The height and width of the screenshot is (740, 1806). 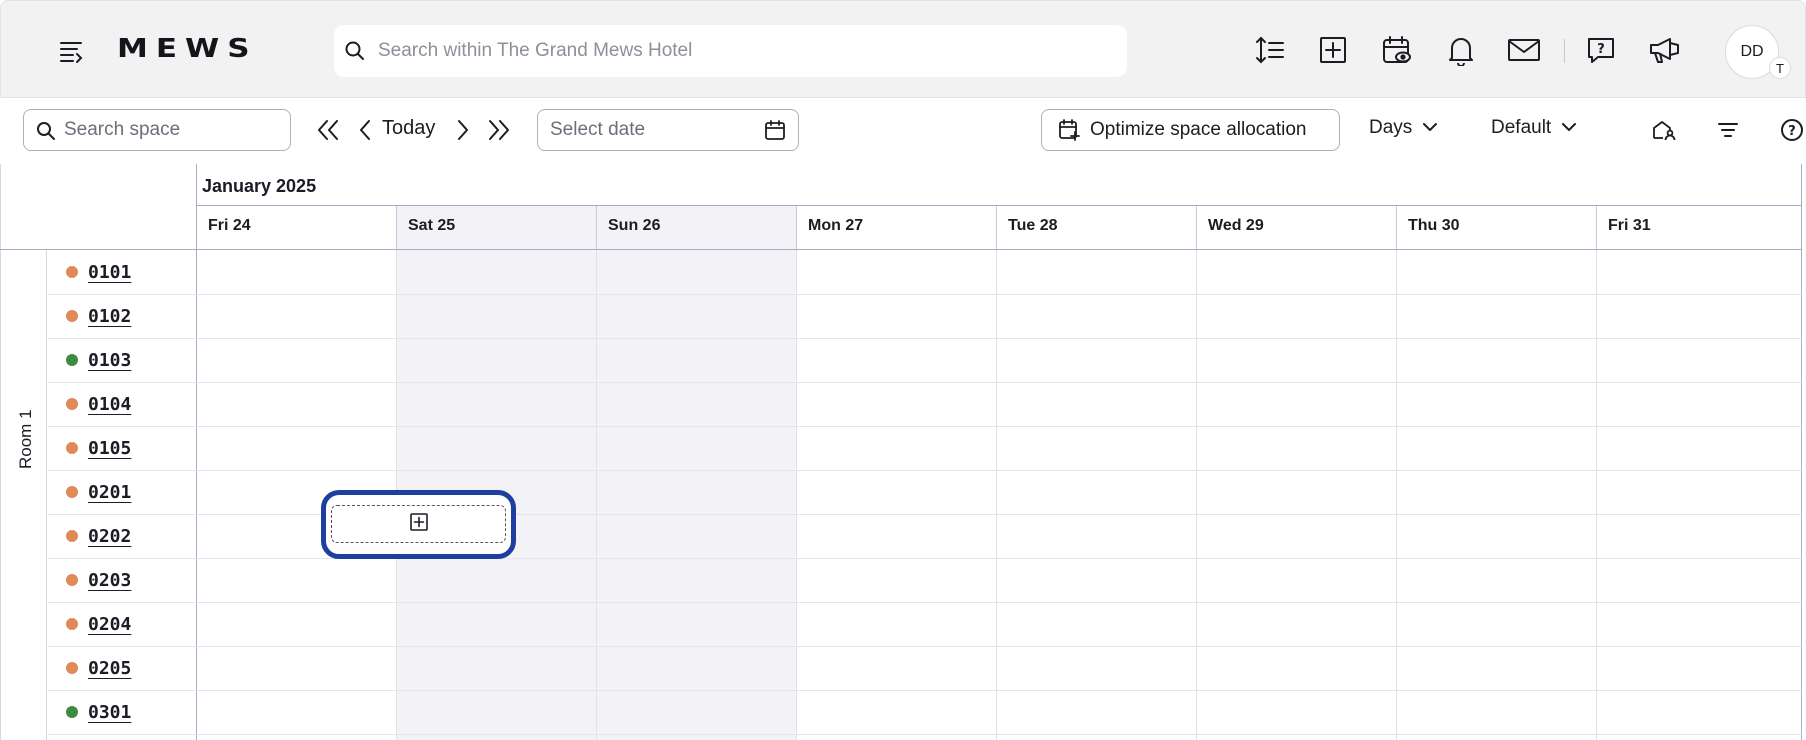 What do you see at coordinates (1391, 127) in the screenshot?
I see `view-dropdown-label: Days` at bounding box center [1391, 127].